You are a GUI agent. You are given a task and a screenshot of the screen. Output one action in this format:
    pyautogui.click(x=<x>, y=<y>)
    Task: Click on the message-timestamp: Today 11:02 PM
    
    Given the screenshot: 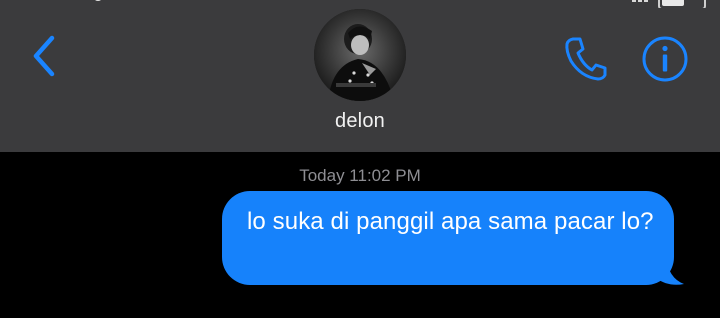 What is the action you would take?
    pyautogui.click(x=360, y=175)
    